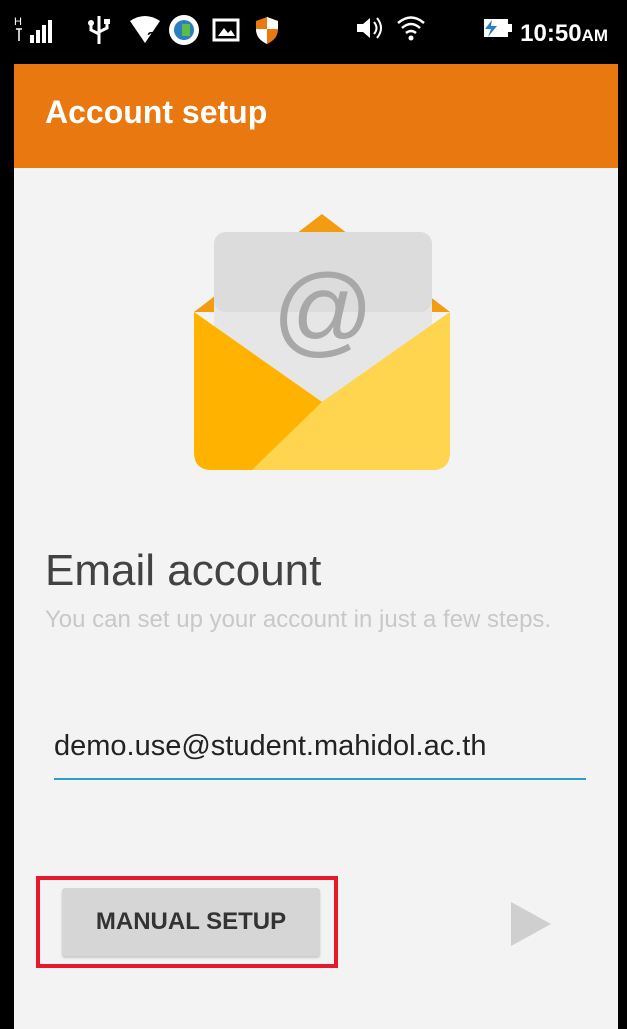  I want to click on next-arrow-icon, so click(531, 924).